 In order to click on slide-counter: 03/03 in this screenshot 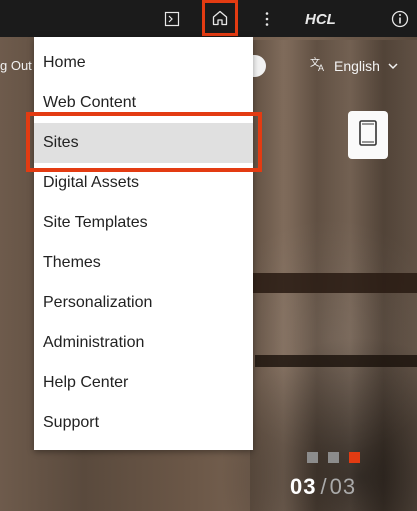, I will do `click(323, 487)`.